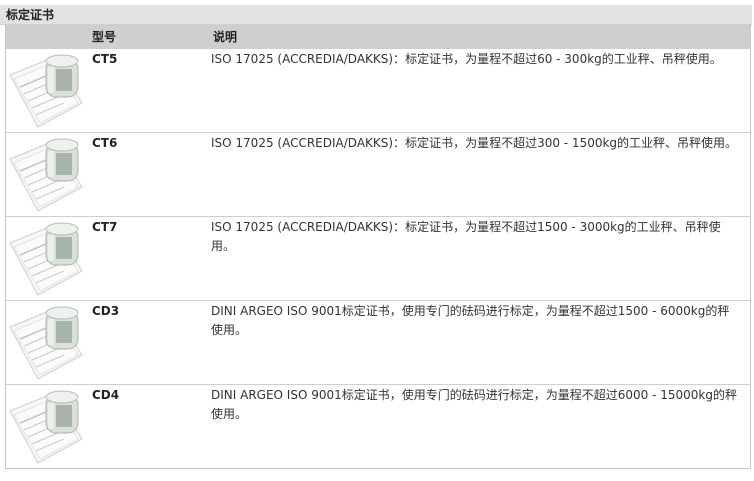  Describe the element at coordinates (225, 37) in the screenshot. I see `description-column-header: 说明` at that location.